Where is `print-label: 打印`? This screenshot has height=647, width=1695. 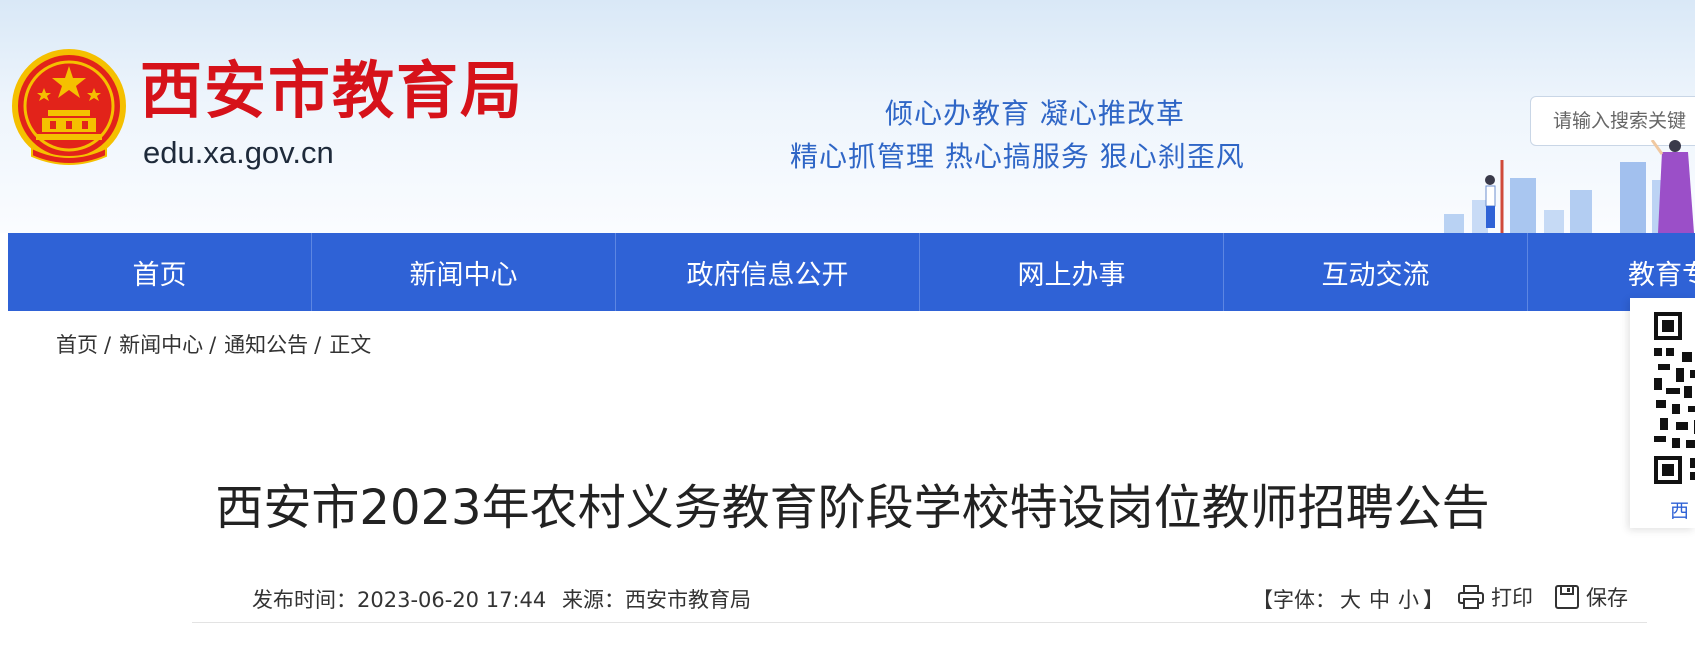
print-label: 打印 is located at coordinates (1512, 598).